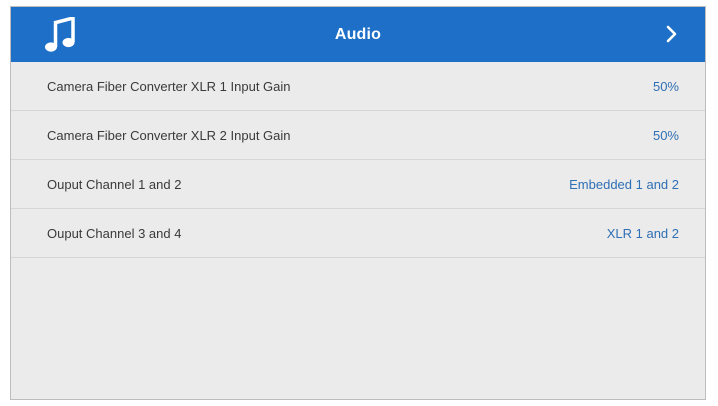 Image resolution: width=718 pixels, height=406 pixels. Describe the element at coordinates (169, 135) in the screenshot. I see `setting-label: Camera Fiber Converter XLR 2 Input Gain` at that location.